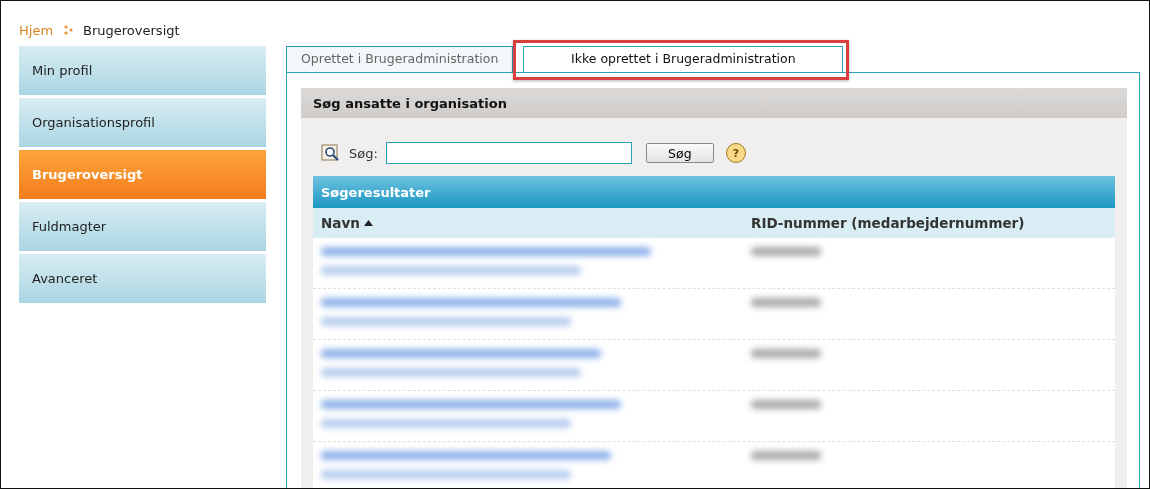 The width and height of the screenshot is (1150, 489). Describe the element at coordinates (714, 103) in the screenshot. I see `section-header: Søg ansatte i organisation` at that location.